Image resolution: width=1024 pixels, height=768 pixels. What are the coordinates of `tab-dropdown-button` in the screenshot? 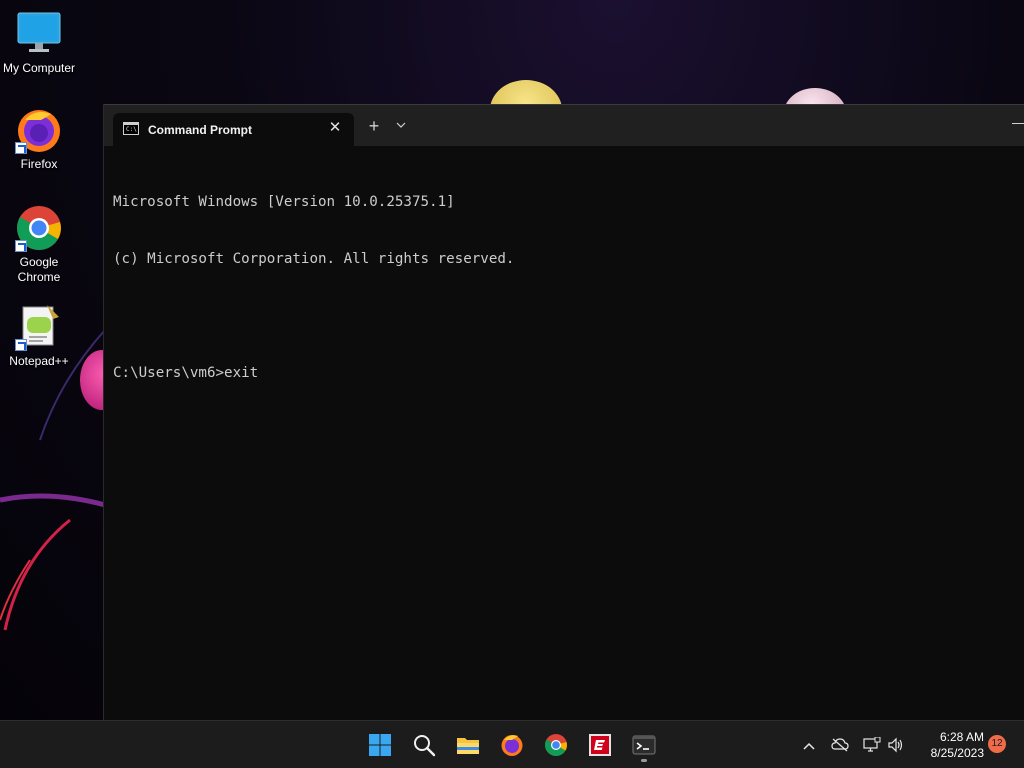 It's located at (401, 126).